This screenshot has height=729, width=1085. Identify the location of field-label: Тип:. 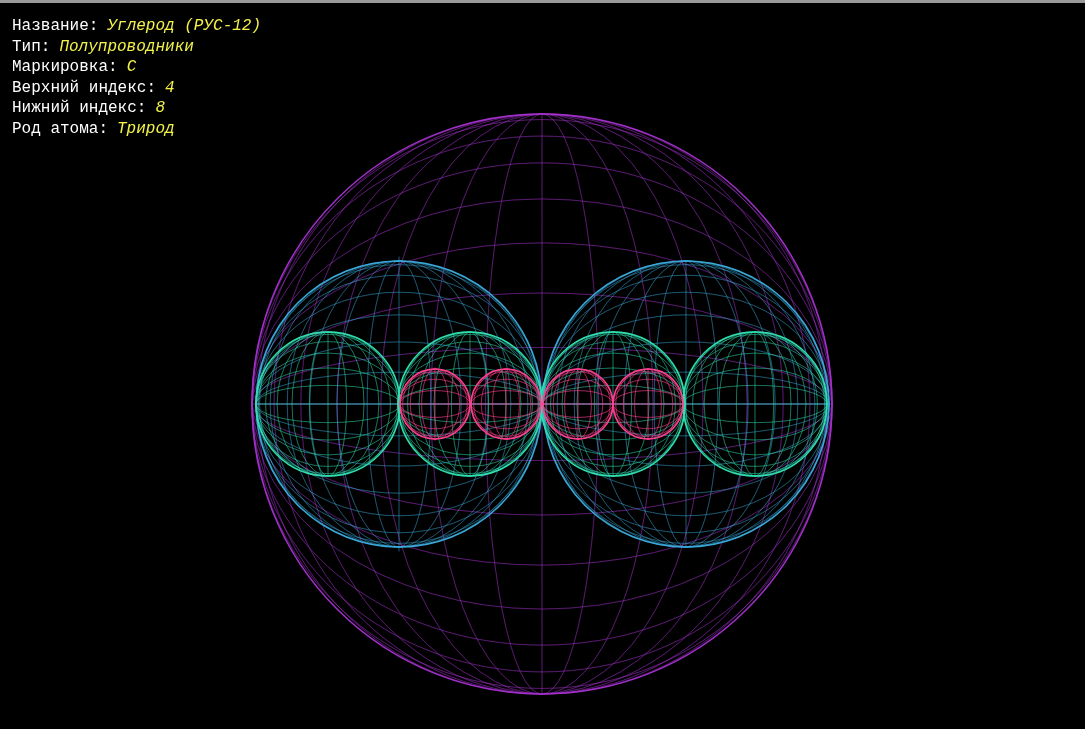
(31, 46).